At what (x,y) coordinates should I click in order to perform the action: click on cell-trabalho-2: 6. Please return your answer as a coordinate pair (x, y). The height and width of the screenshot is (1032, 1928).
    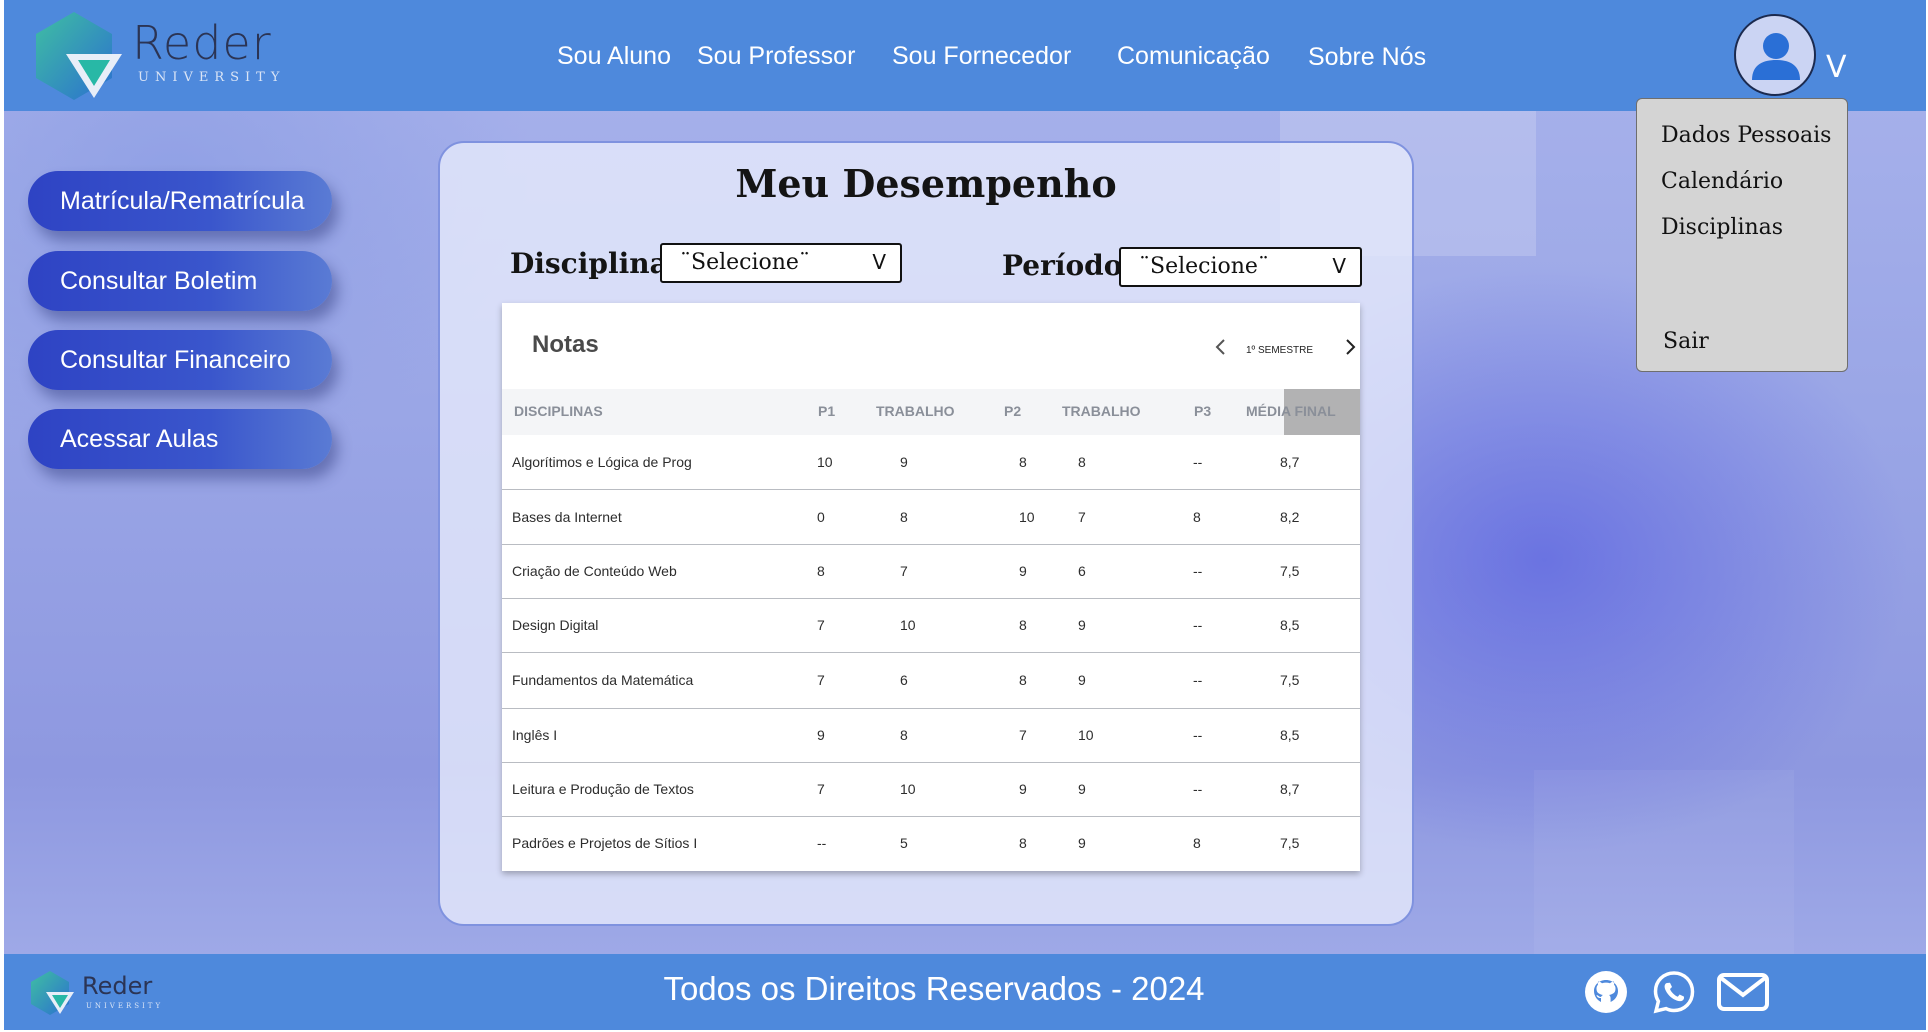
    Looking at the image, I should click on (1082, 571).